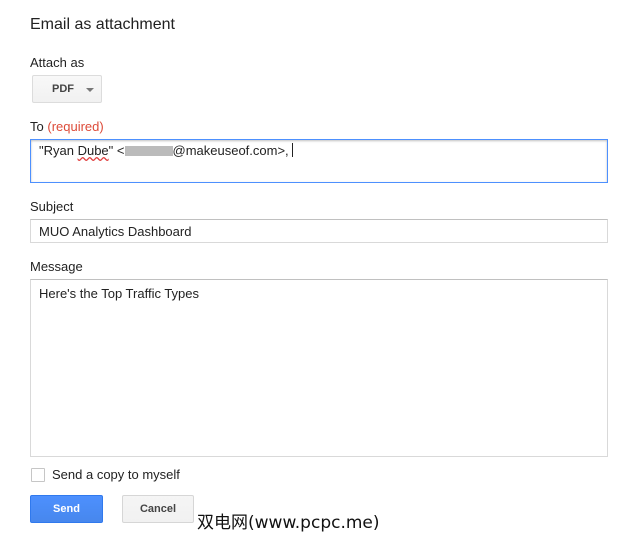 This screenshot has height=544, width=640. I want to click on send-copy-label: Send a copy to myself, so click(116, 474).